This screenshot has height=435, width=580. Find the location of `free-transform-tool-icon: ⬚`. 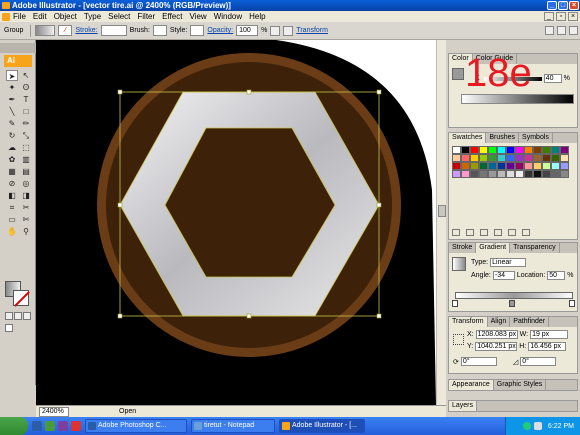

free-transform-tool-icon: ⬚ is located at coordinates (26, 147).